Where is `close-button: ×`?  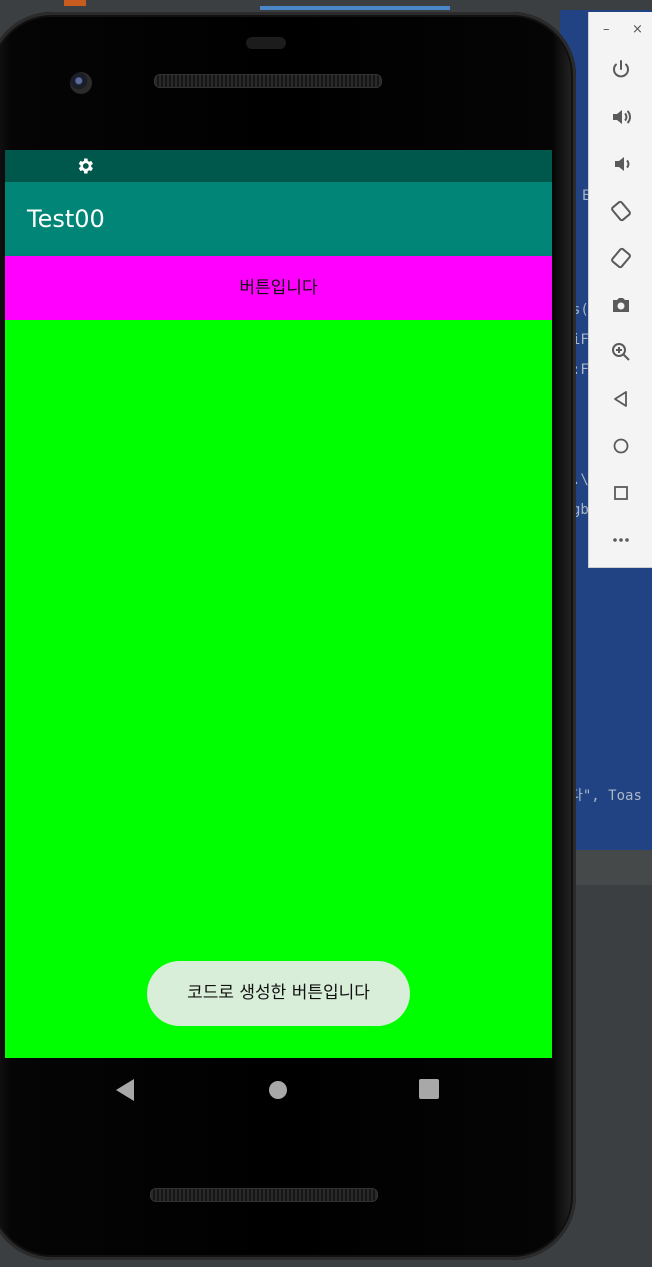
close-button: × is located at coordinates (637, 30).